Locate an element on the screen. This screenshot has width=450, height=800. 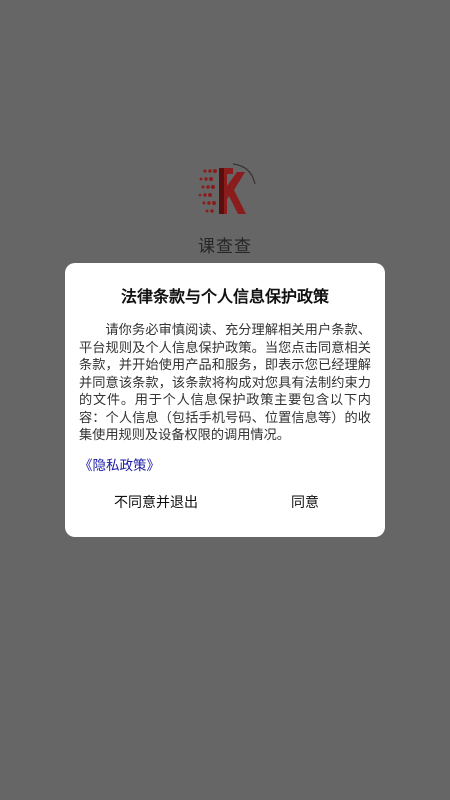
decline-and-exit-button: 不同意并退出 is located at coordinates (156, 503).